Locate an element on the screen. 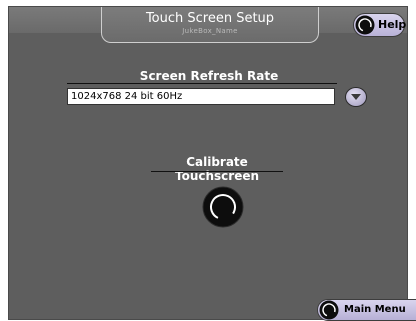 The height and width of the screenshot is (321, 416). calibrate-touchscreen-heading: Calibrate Touchscreen is located at coordinates (217, 169).